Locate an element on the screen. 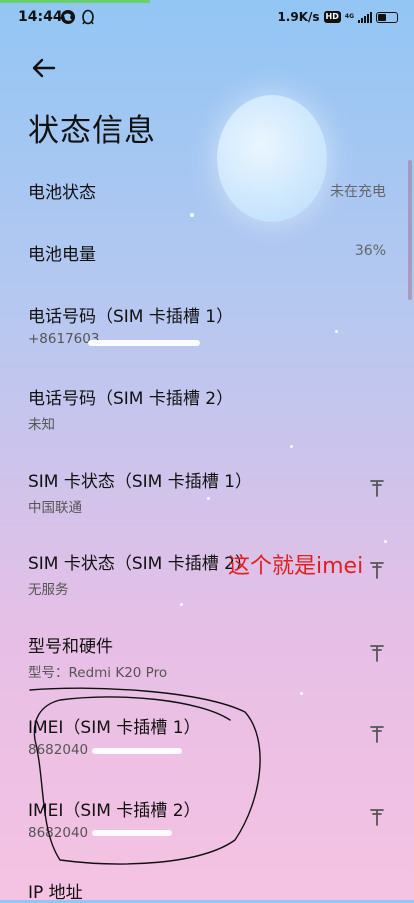 This screenshot has width=414, height=903. row-imei-sim1: IMEI（SIM 卡插槽 1） 8682040 is located at coordinates (207, 735).